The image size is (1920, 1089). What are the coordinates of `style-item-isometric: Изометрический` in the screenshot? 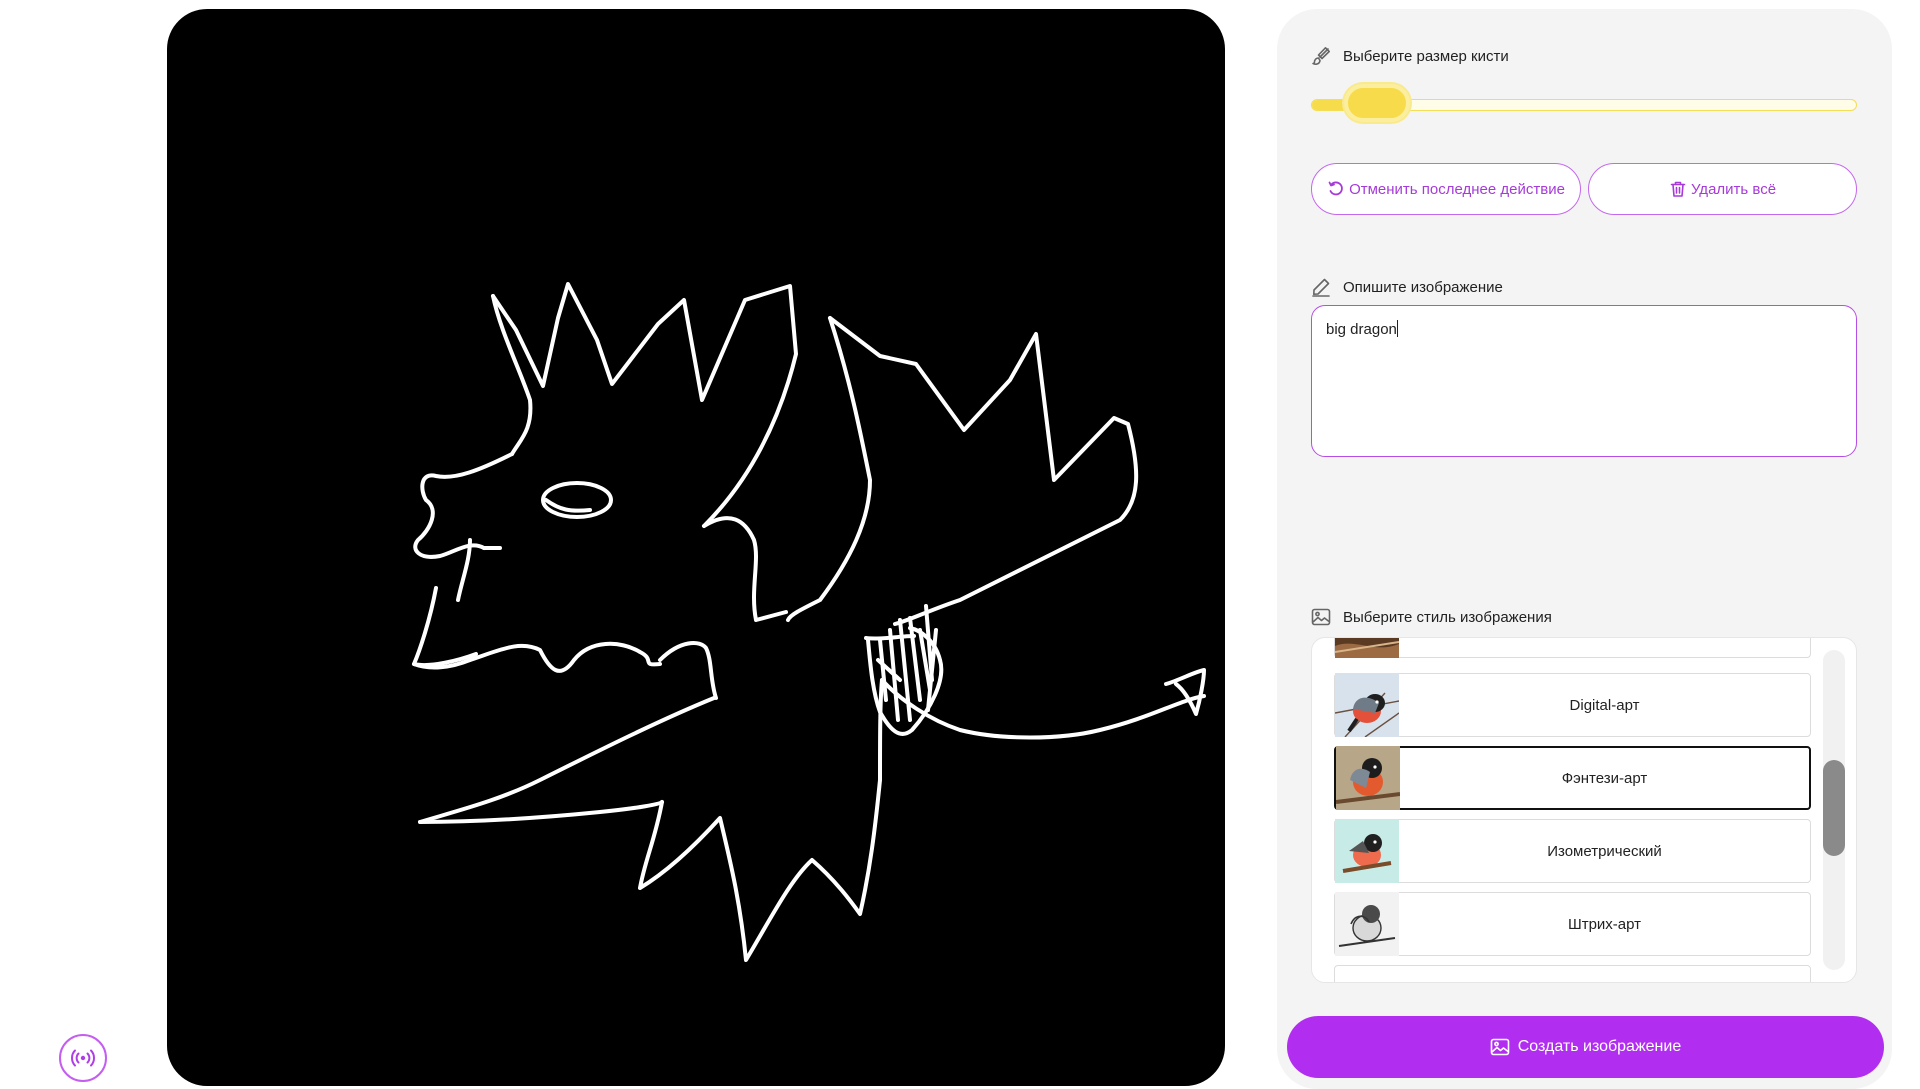 It's located at (1572, 851).